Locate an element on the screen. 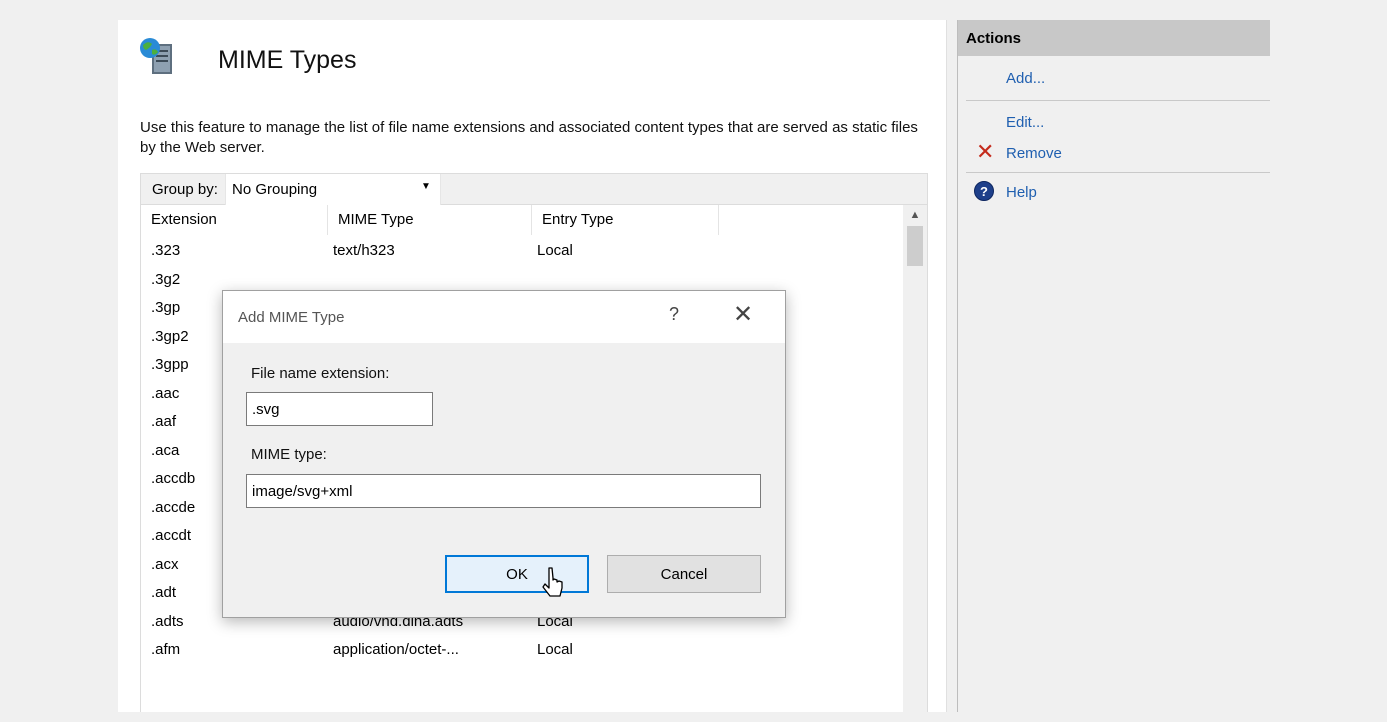 Image resolution: width=1387 pixels, height=722 pixels. mime-type-label: MIME type: is located at coordinates (289, 454).